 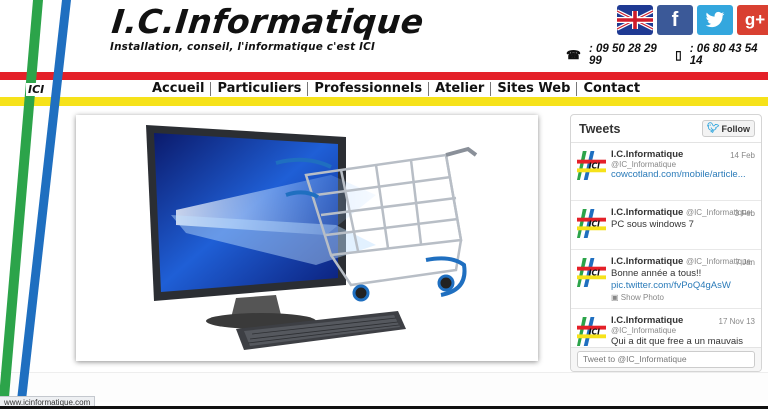 I want to click on nav-sites-web: Sites Web, so click(x=533, y=88).